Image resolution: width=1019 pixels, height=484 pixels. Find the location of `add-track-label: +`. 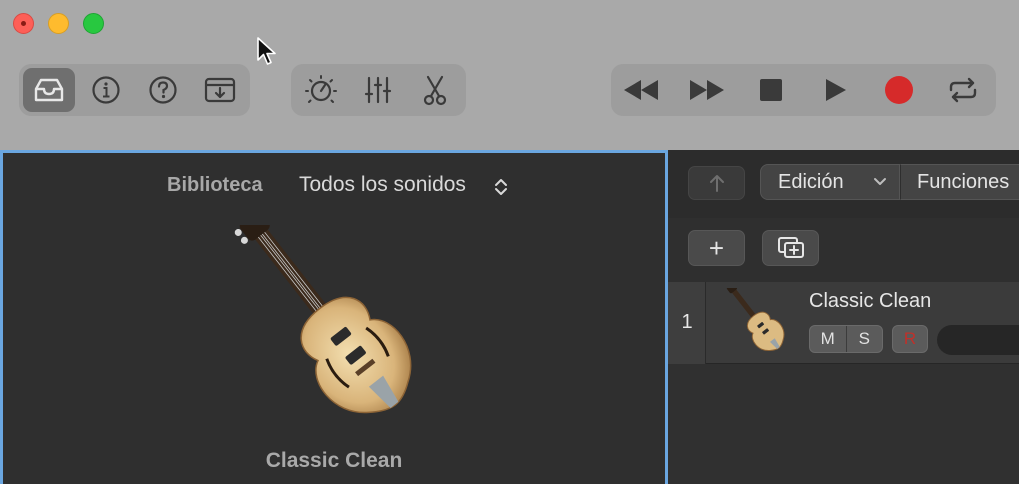

add-track-label: + is located at coordinates (716, 248).